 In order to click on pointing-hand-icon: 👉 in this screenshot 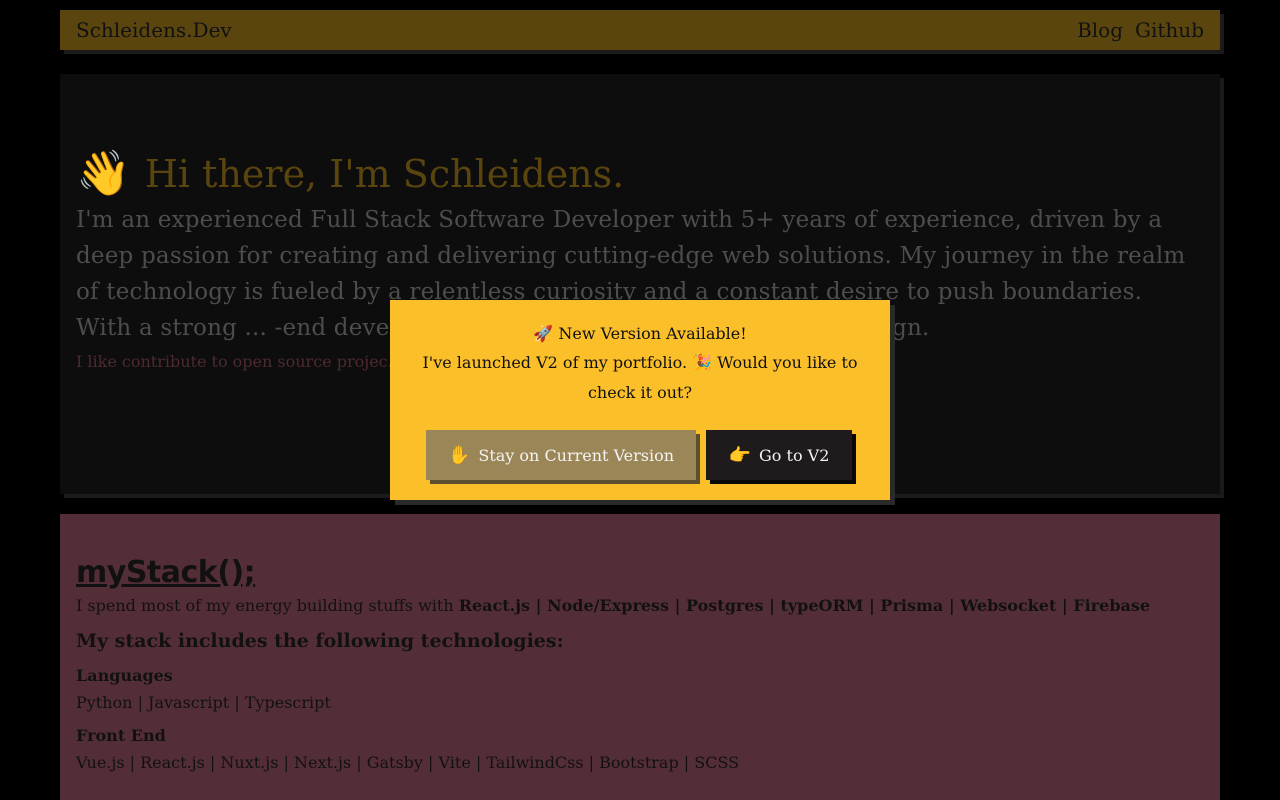, I will do `click(740, 455)`.